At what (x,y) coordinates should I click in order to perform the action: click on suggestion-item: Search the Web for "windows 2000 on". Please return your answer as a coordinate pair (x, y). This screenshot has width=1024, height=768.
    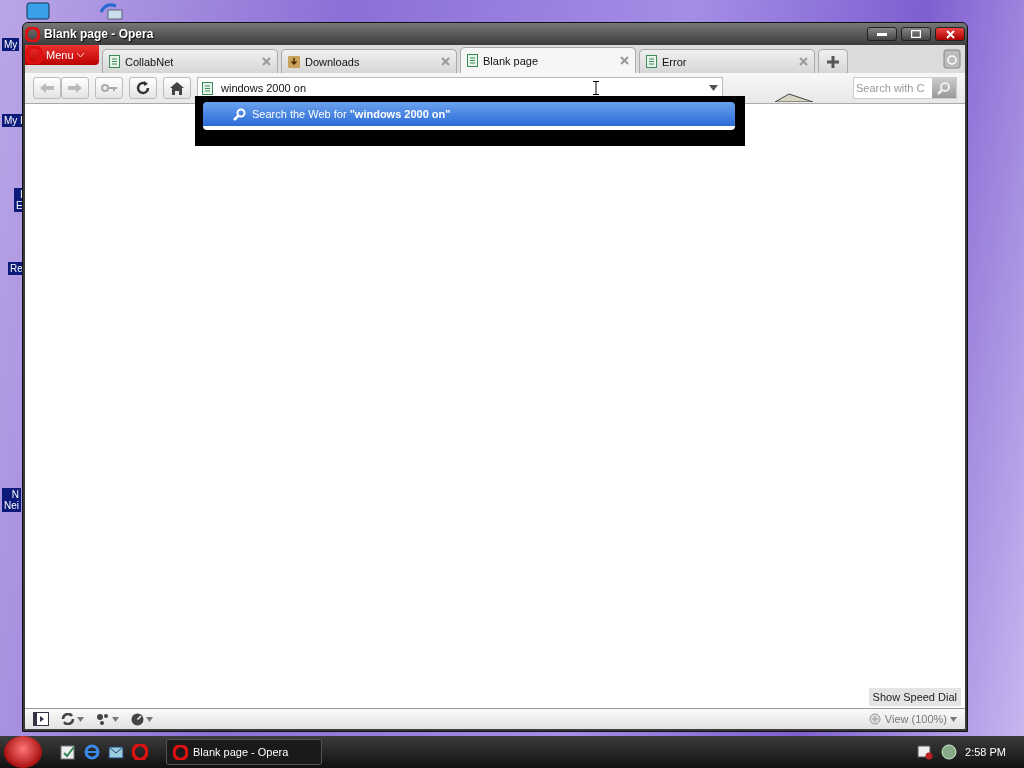
    Looking at the image, I should click on (469, 116).